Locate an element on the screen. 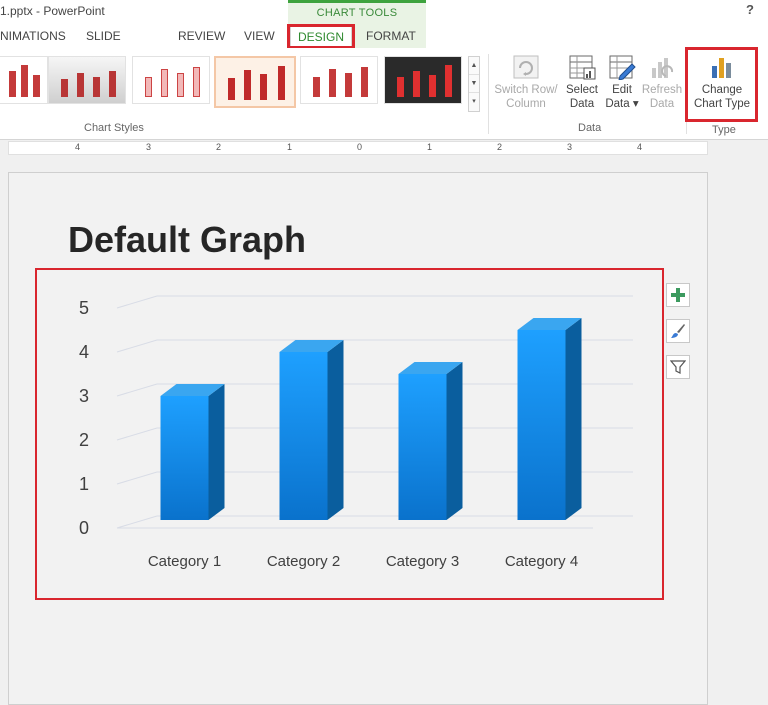 The image size is (768, 705). y-tick-label: 3 is located at coordinates (84, 396).